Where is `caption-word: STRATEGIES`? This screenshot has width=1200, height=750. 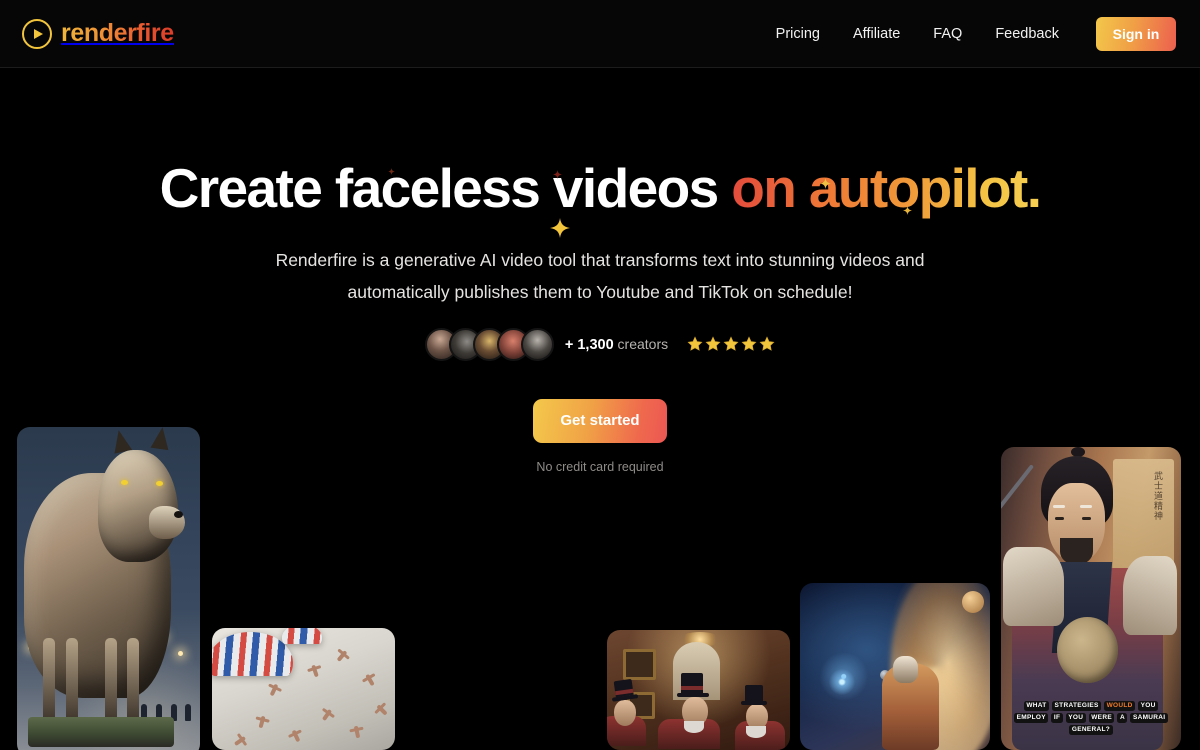 caption-word: STRATEGIES is located at coordinates (1077, 705).